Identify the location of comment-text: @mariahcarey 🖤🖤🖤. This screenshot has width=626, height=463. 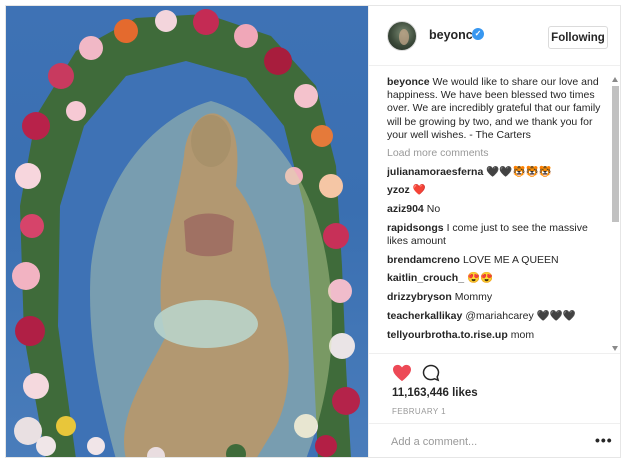
(520, 315).